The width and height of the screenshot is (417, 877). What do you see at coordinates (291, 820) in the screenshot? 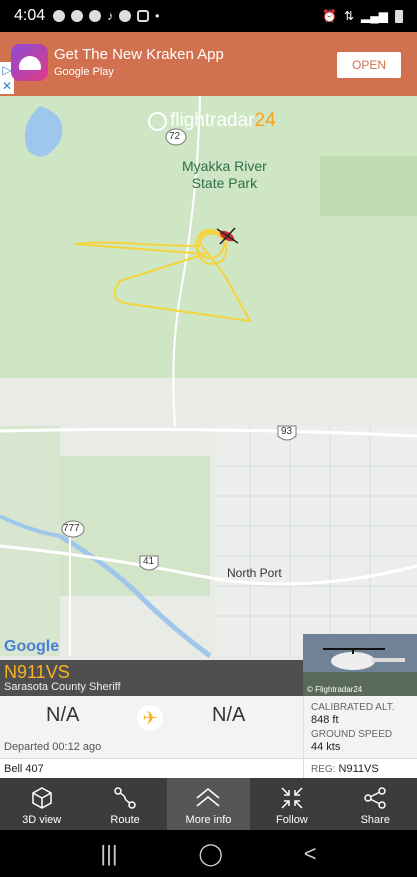
I see `follow-label: Follow` at bounding box center [291, 820].